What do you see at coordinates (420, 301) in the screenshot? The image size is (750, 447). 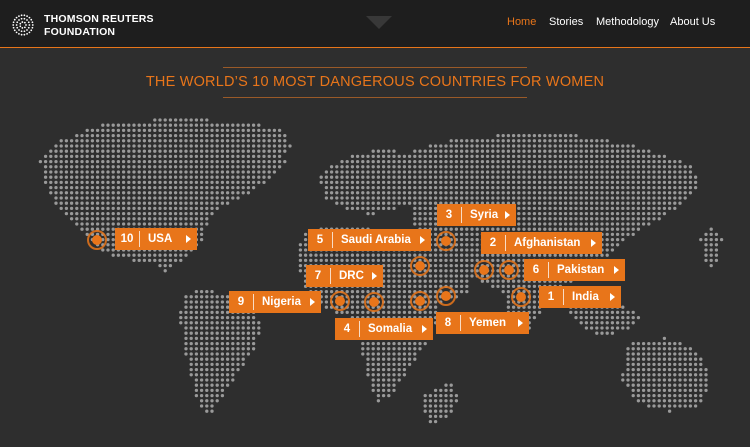 I see `marker-somalia` at bounding box center [420, 301].